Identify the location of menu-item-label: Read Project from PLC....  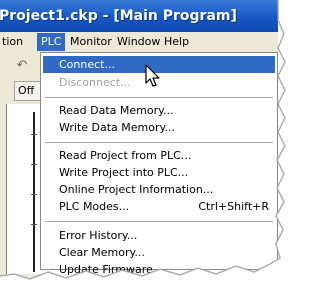
(125, 155).